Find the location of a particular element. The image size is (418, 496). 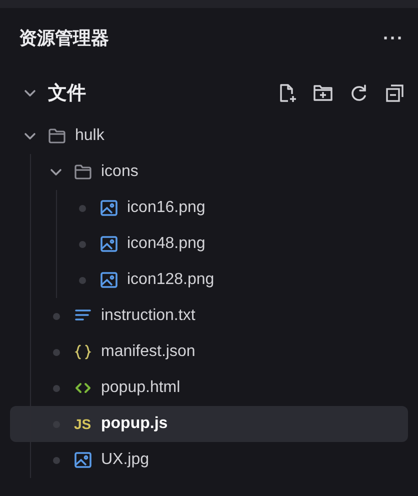

collapse-all-icon is located at coordinates (395, 93).